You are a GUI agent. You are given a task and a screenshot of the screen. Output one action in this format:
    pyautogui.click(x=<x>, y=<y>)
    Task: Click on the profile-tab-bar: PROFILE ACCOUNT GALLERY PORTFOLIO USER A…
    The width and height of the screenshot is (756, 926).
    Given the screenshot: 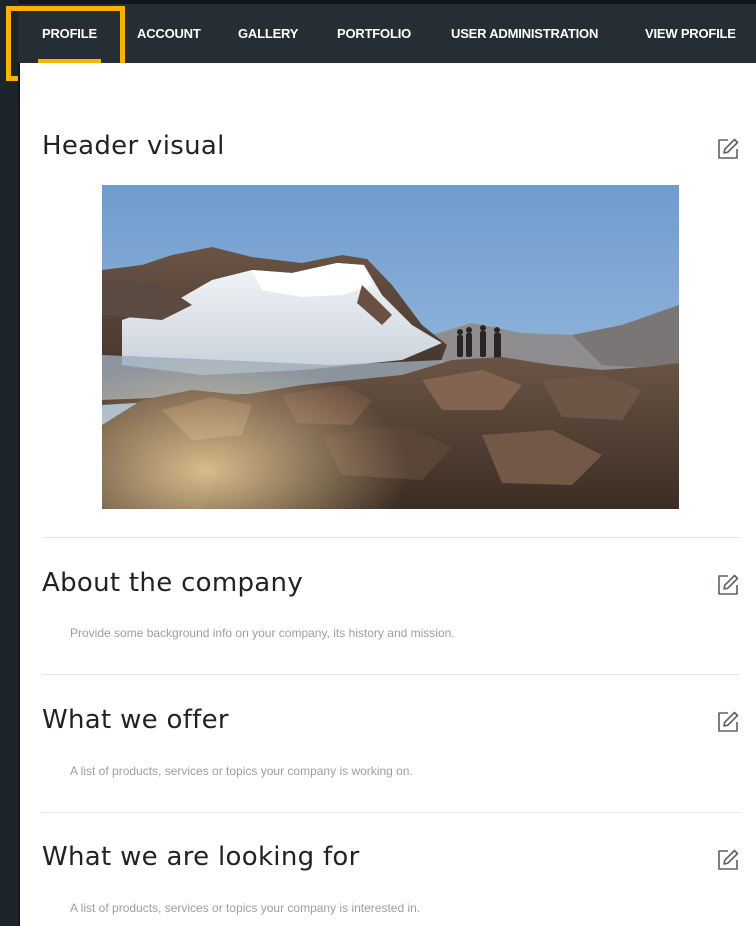 What is the action you would take?
    pyautogui.click(x=387, y=31)
    